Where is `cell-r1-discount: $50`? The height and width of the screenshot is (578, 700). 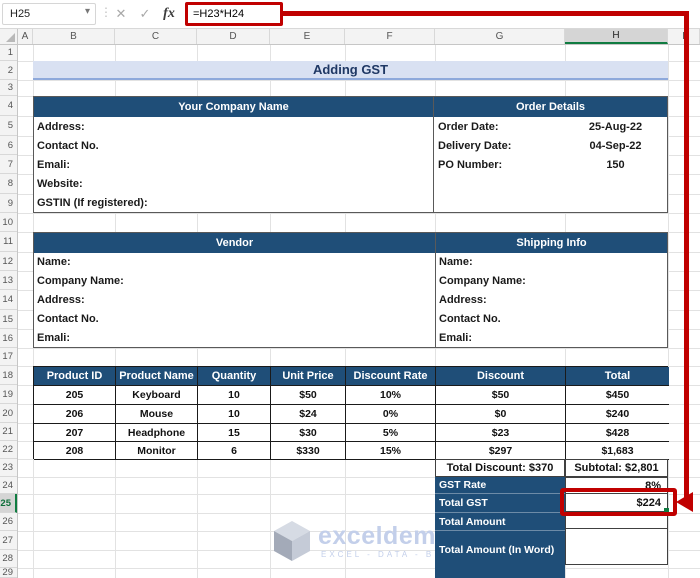 cell-r1-discount: $50 is located at coordinates (501, 395).